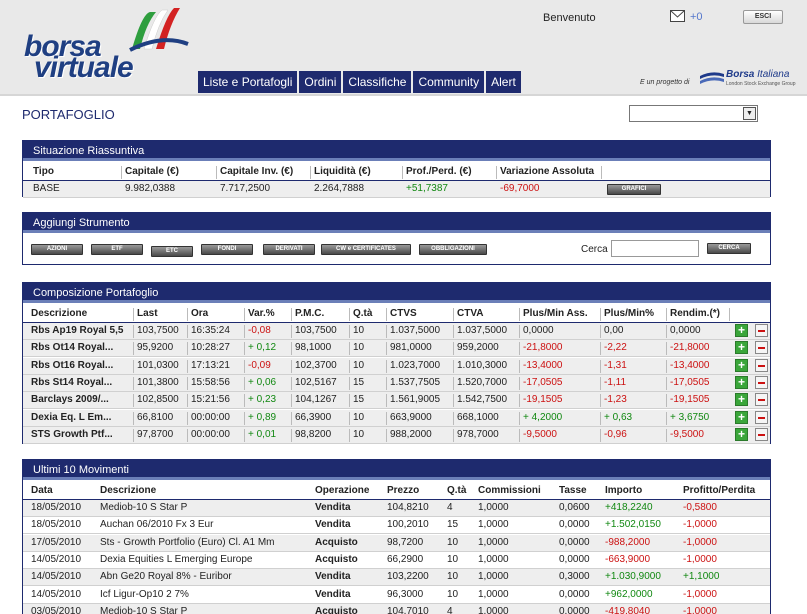 The image size is (807, 614). What do you see at coordinates (56, 577) in the screenshot?
I see `movements-cell: 14/05/2010` at bounding box center [56, 577].